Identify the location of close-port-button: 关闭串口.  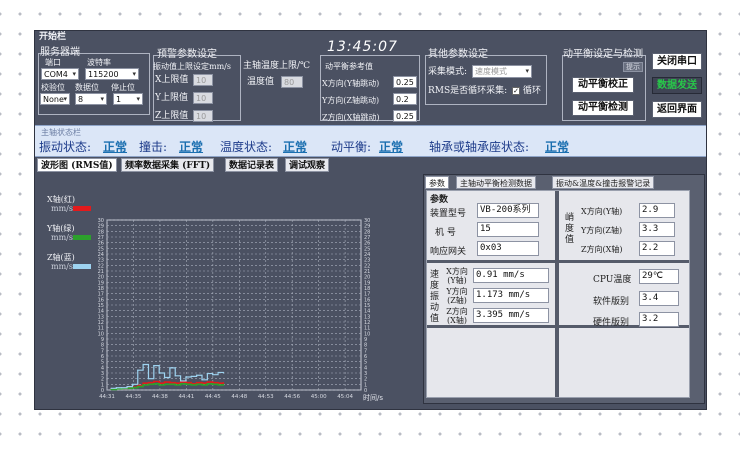
(677, 61).